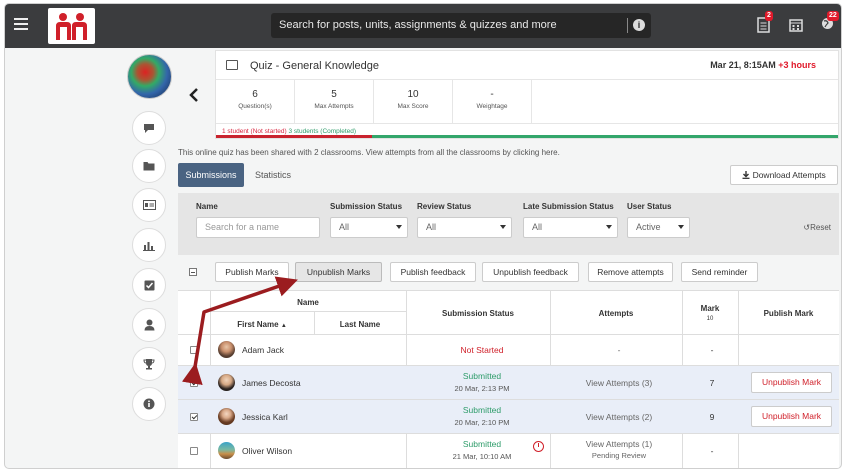 This screenshot has height=473, width=846. Describe the element at coordinates (71, 26) in the screenshot. I see `logo` at that location.